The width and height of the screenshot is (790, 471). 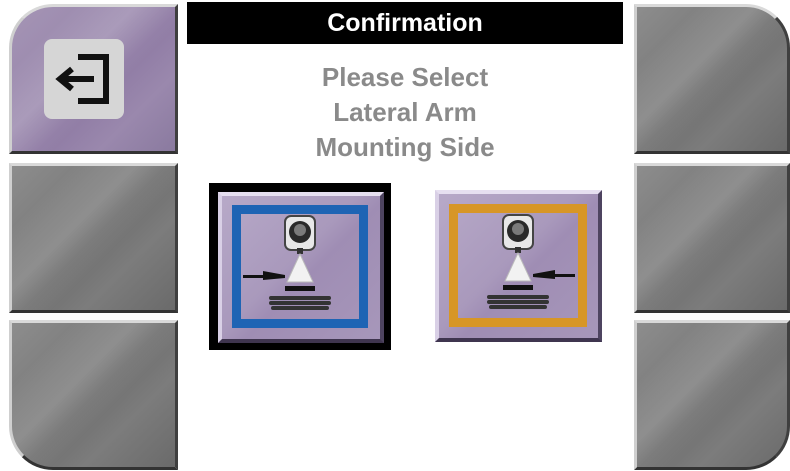 I want to click on page-title: Confirmation, so click(x=405, y=23).